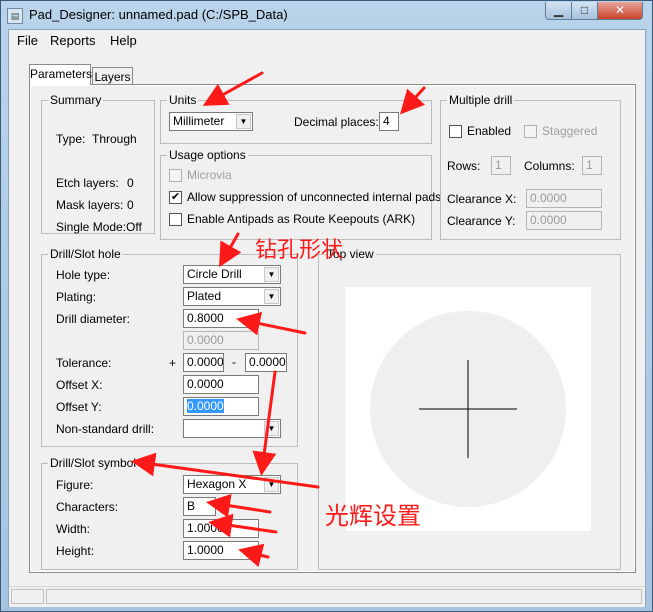 The image size is (653, 612). What do you see at coordinates (336, 122) in the screenshot?
I see `decimal-places-label: Decimal places:` at bounding box center [336, 122].